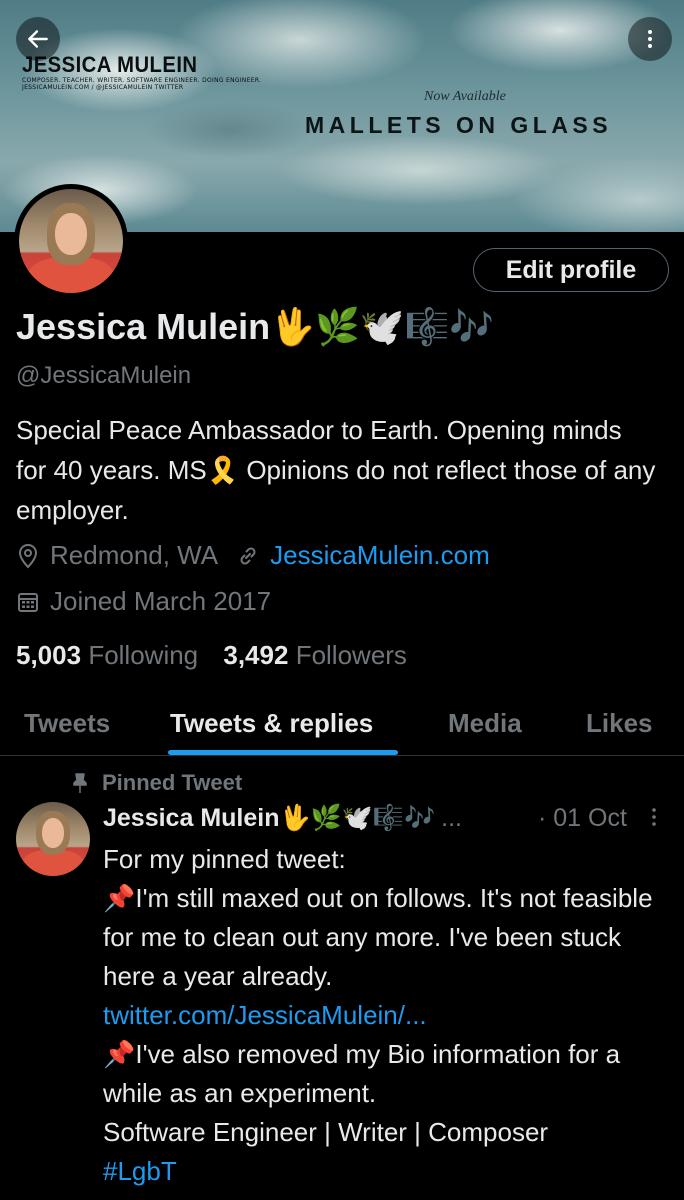  What do you see at coordinates (582, 818) in the screenshot?
I see `tweet-timestamp: · 01 Oct` at bounding box center [582, 818].